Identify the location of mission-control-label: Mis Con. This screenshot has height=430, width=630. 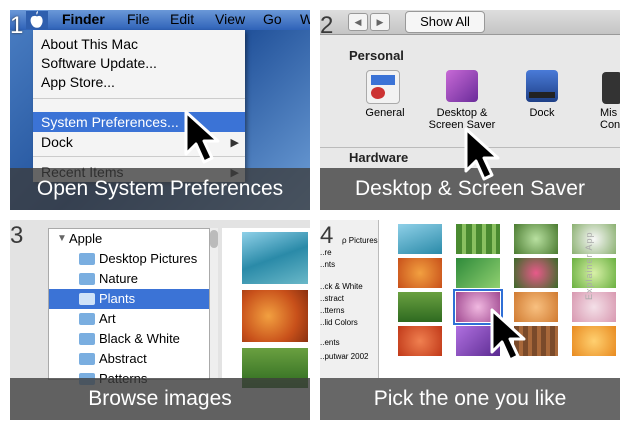
(610, 119).